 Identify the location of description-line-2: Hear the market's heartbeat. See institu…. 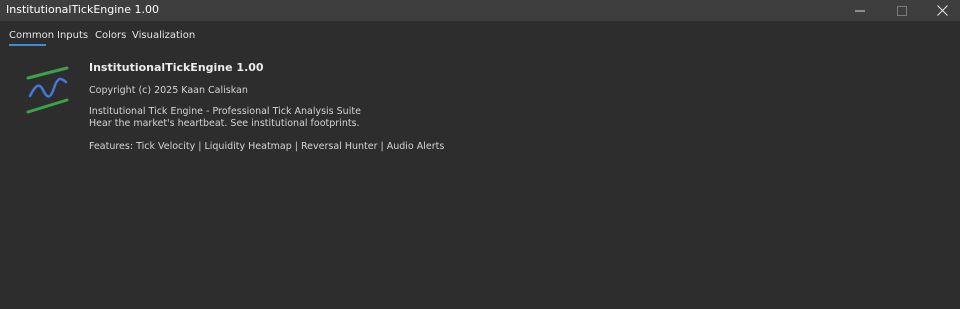
(224, 123).